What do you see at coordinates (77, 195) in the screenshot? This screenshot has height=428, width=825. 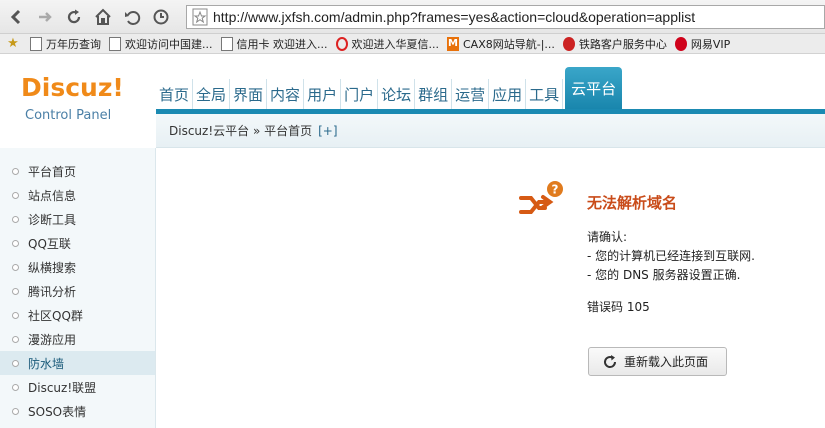 I see `sidebar-item-site-info: 站点信息` at bounding box center [77, 195].